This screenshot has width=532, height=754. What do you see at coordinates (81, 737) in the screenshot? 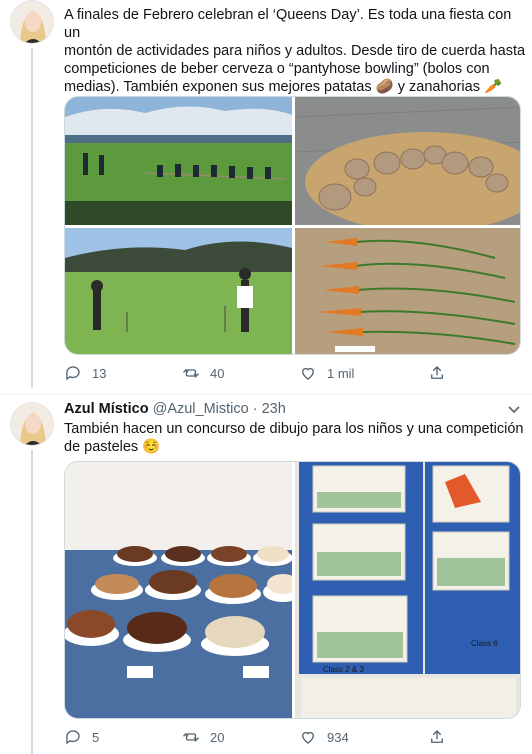
I see `reply-button: 5` at bounding box center [81, 737].